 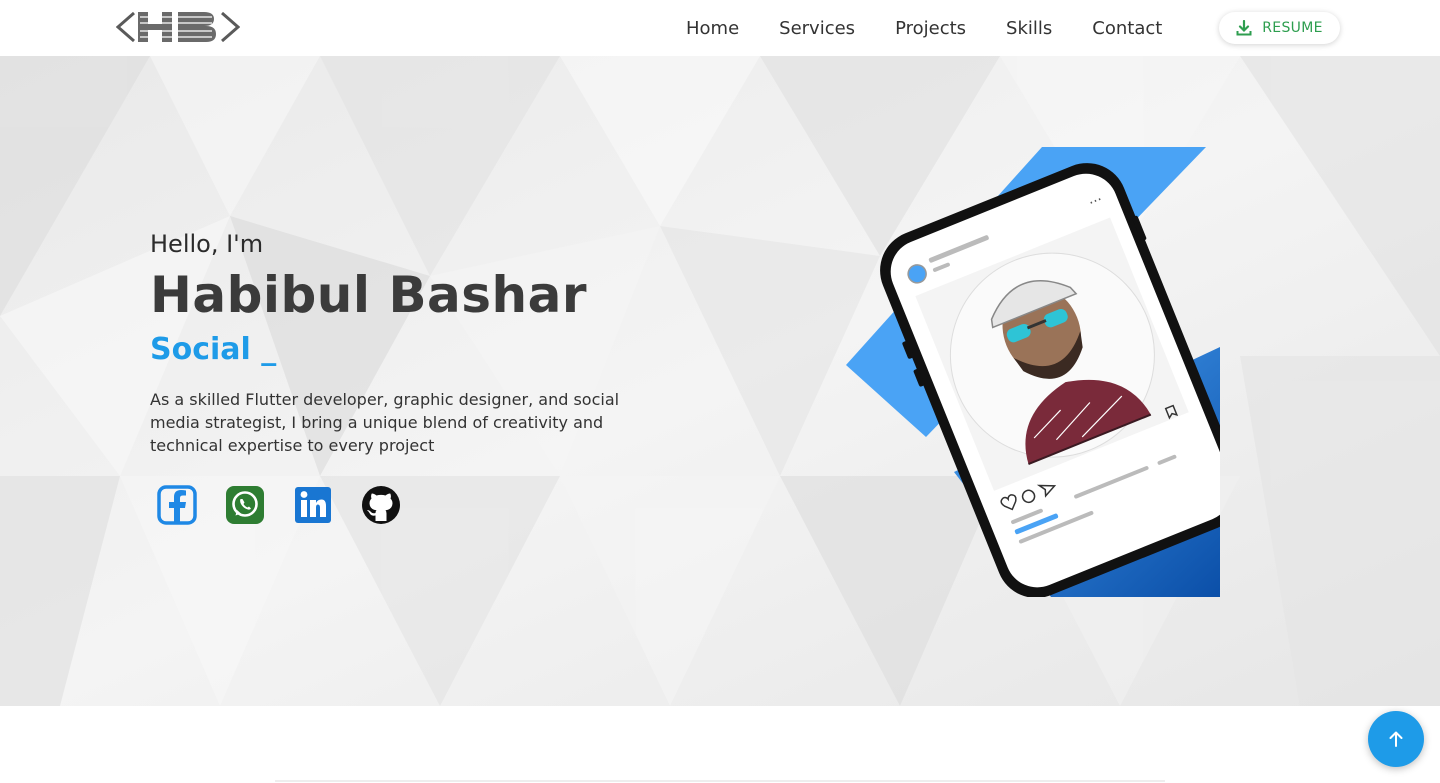 I want to click on main-nav: Home Services Projects Skills Contact, so click(x=924, y=28).